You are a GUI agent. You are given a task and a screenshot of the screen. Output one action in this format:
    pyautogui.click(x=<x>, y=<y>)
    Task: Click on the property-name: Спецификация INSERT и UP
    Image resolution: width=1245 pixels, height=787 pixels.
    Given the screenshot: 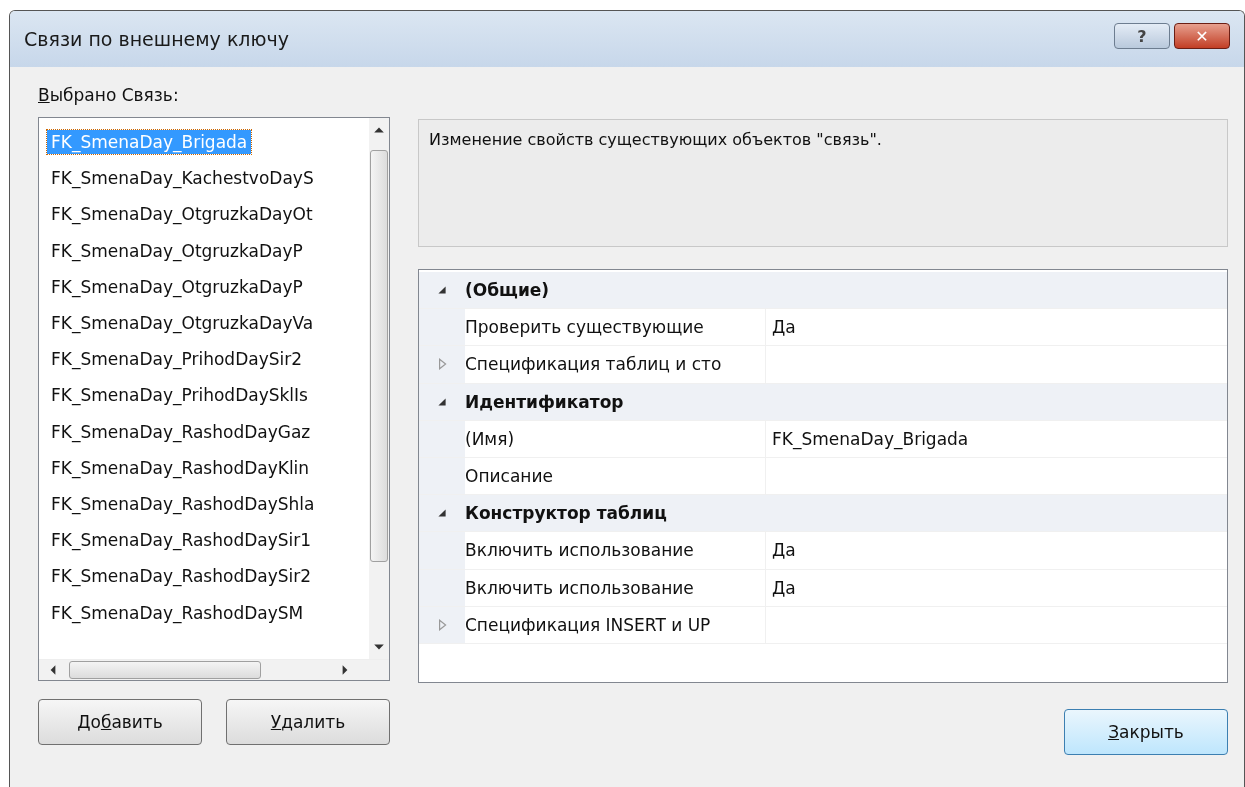 What is the action you would take?
    pyautogui.click(x=615, y=624)
    